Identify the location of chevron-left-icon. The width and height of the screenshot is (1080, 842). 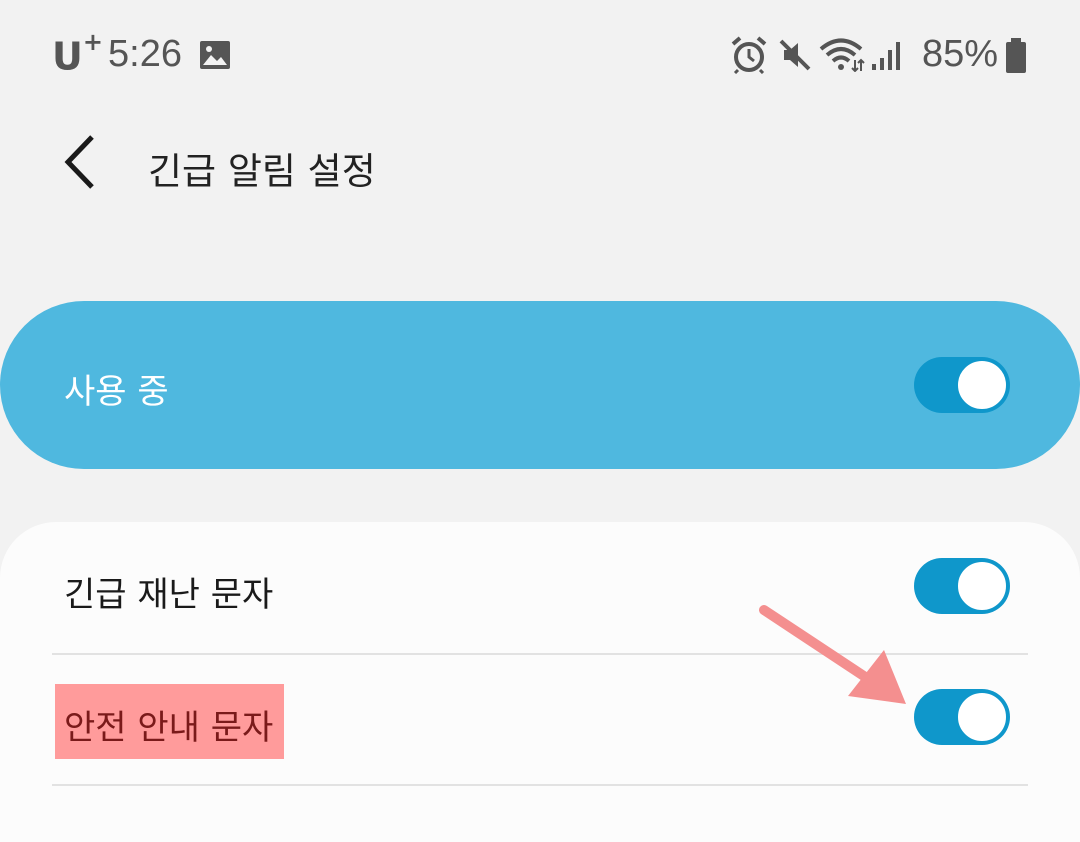
(80, 162).